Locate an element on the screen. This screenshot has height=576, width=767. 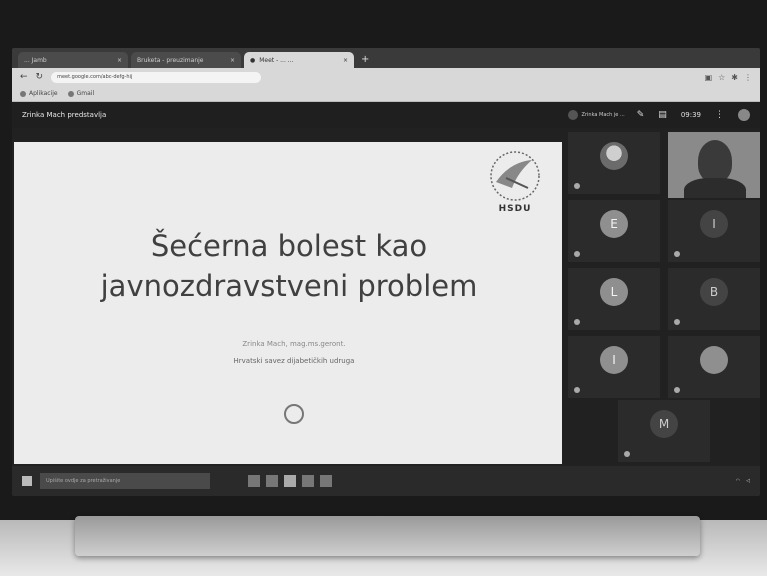
volume-icon: ◁ is located at coordinates (748, 481).